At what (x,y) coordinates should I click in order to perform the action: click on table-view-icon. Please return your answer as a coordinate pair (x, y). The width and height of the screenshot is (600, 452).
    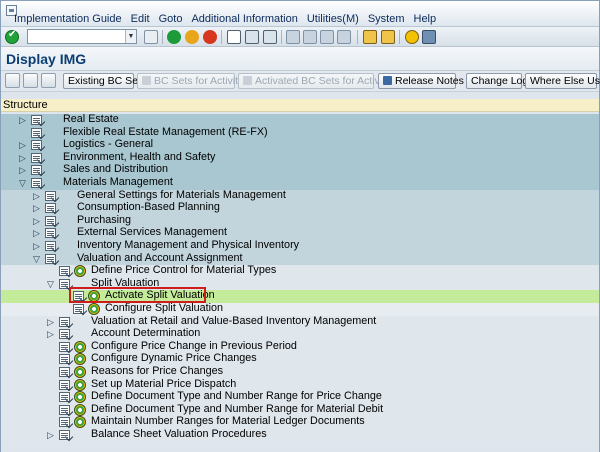
    Looking at the image, I should click on (30, 80).